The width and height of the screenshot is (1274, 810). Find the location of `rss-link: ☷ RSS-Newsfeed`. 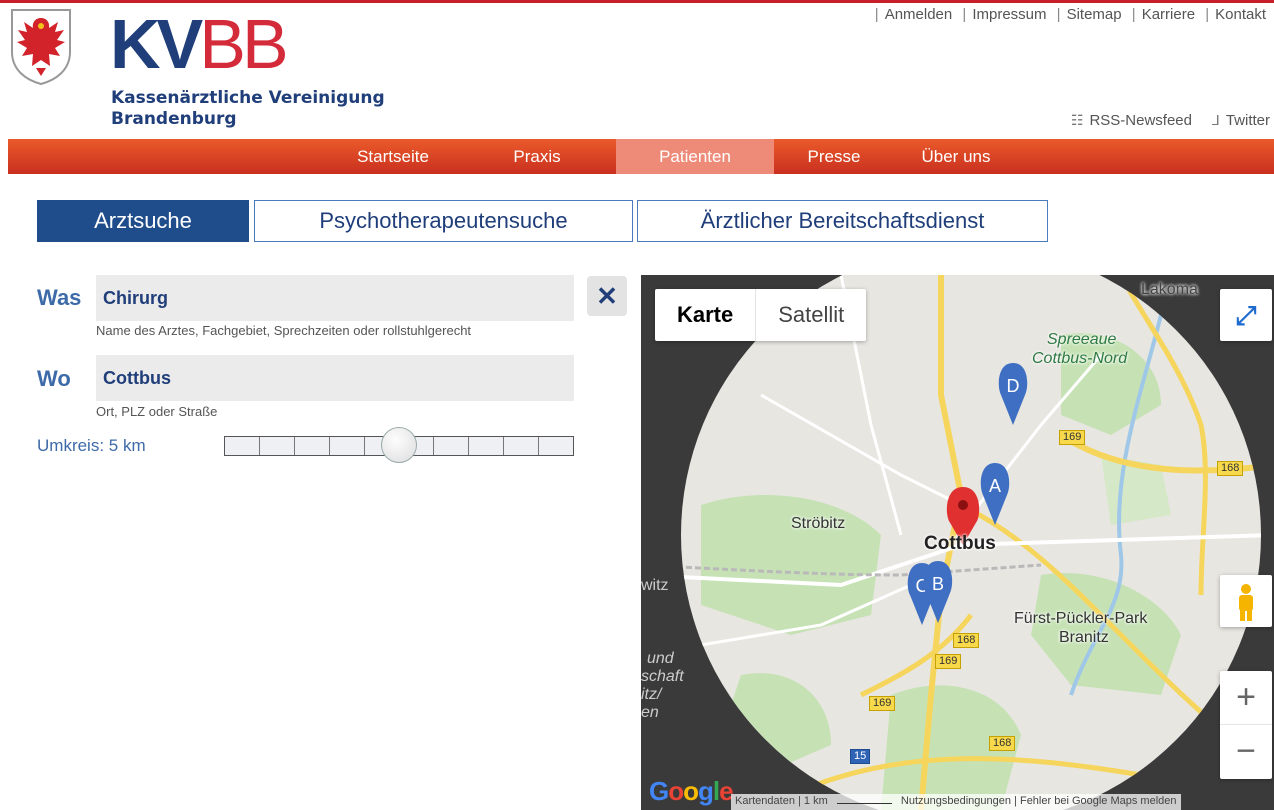

rss-link: ☷ RSS-Newsfeed is located at coordinates (1131, 120).